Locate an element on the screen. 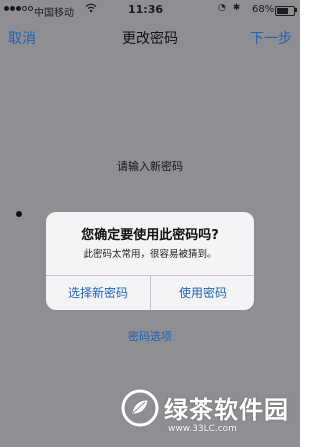 The image size is (320, 447). next-button: 下一步 is located at coordinates (271, 38).